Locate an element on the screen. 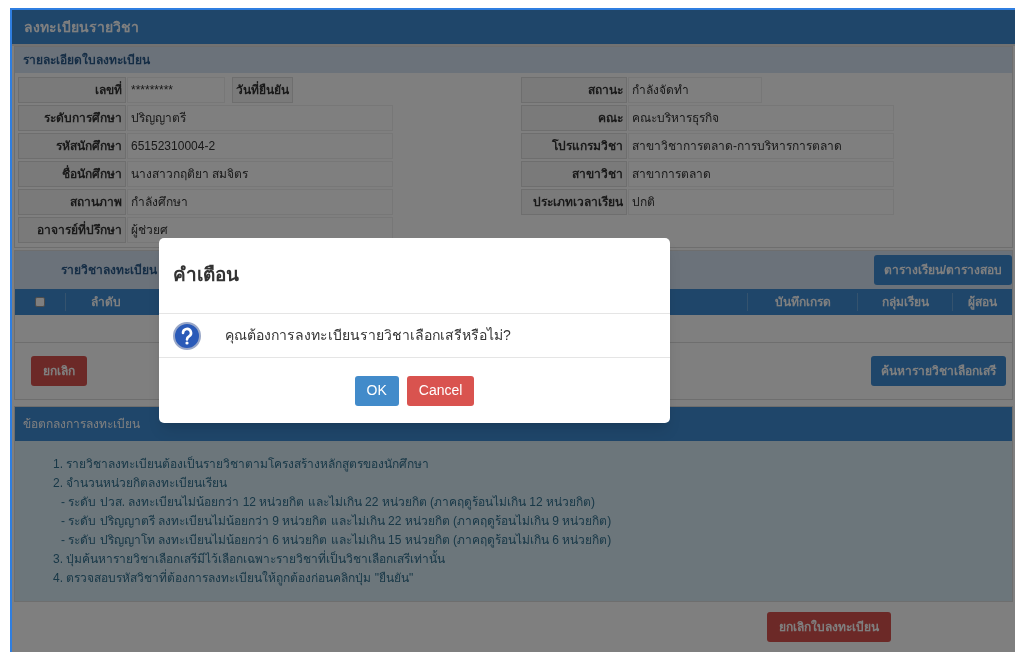 Image resolution: width=1015 pixels, height=652 pixels. cancel-button: Cancel is located at coordinates (440, 390).